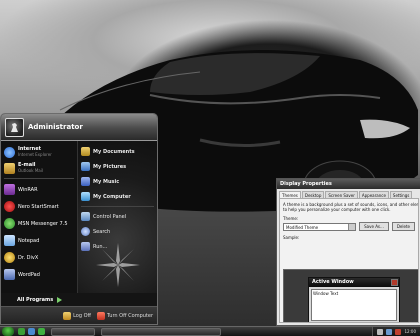 This screenshot has width=420, height=336. What do you see at coordinates (118, 265) in the screenshot?
I see `starburst-decoration` at bounding box center [118, 265].